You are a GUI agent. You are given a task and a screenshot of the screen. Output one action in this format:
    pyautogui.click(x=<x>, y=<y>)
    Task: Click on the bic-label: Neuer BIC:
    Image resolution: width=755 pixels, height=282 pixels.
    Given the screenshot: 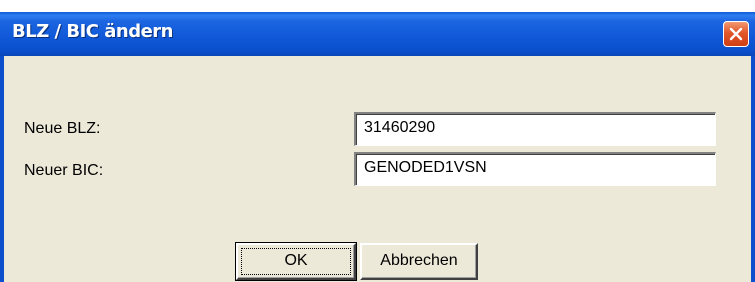 What is the action you would take?
    pyautogui.click(x=64, y=170)
    